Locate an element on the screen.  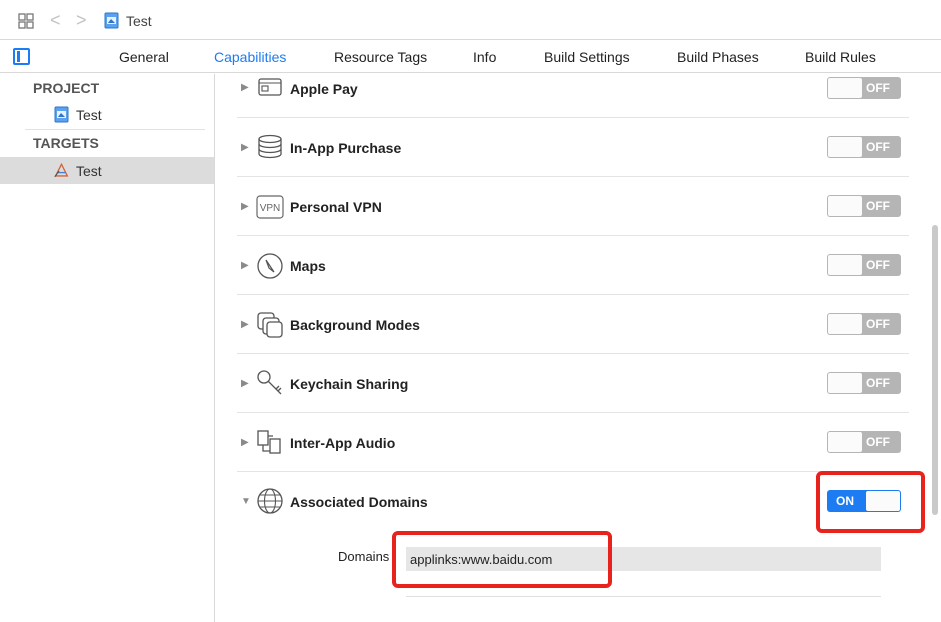
capability-label: Apple Pay is located at coordinates (324, 89).